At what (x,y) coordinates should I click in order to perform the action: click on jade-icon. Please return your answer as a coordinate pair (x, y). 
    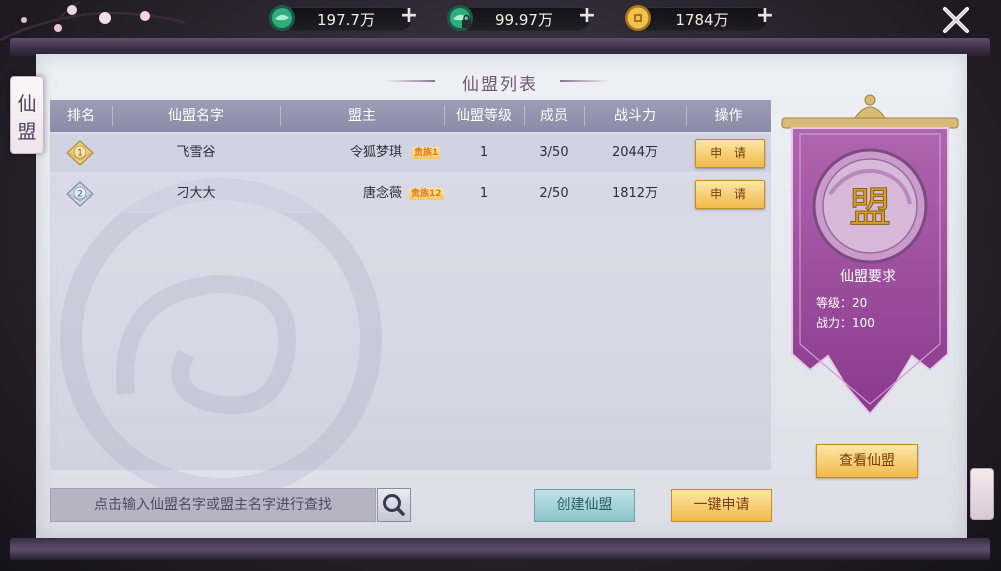
    Looking at the image, I should click on (282, 18).